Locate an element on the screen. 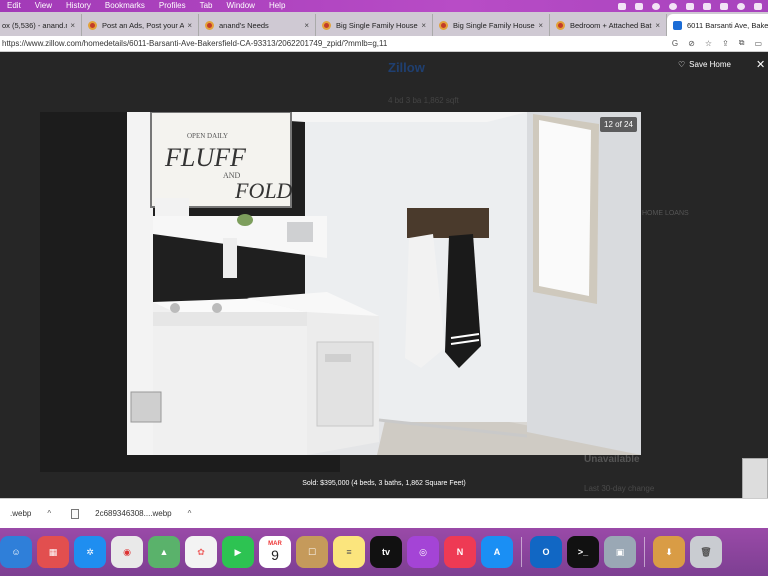  tab-anands-needs: anand's Needs × is located at coordinates (257, 25).